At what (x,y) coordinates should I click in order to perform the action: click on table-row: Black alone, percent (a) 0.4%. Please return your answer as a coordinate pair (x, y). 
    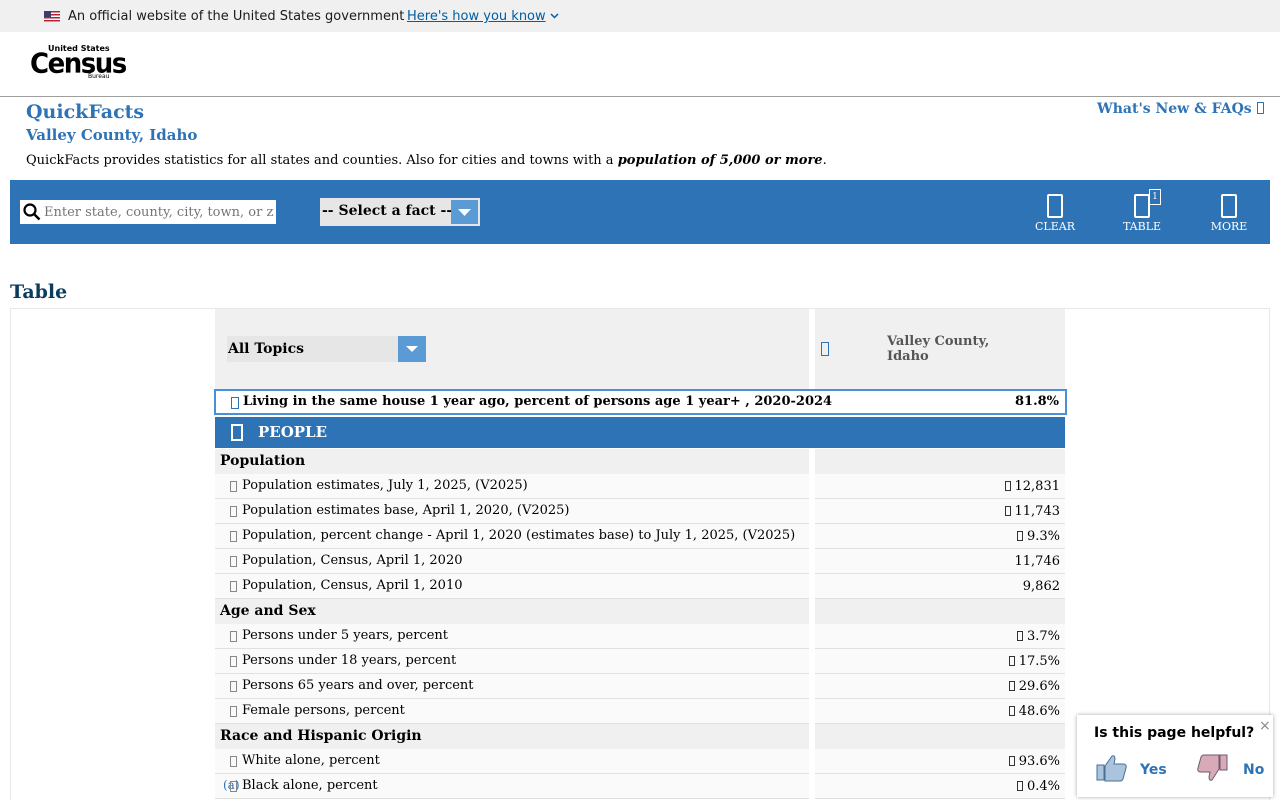
    Looking at the image, I should click on (640, 786).